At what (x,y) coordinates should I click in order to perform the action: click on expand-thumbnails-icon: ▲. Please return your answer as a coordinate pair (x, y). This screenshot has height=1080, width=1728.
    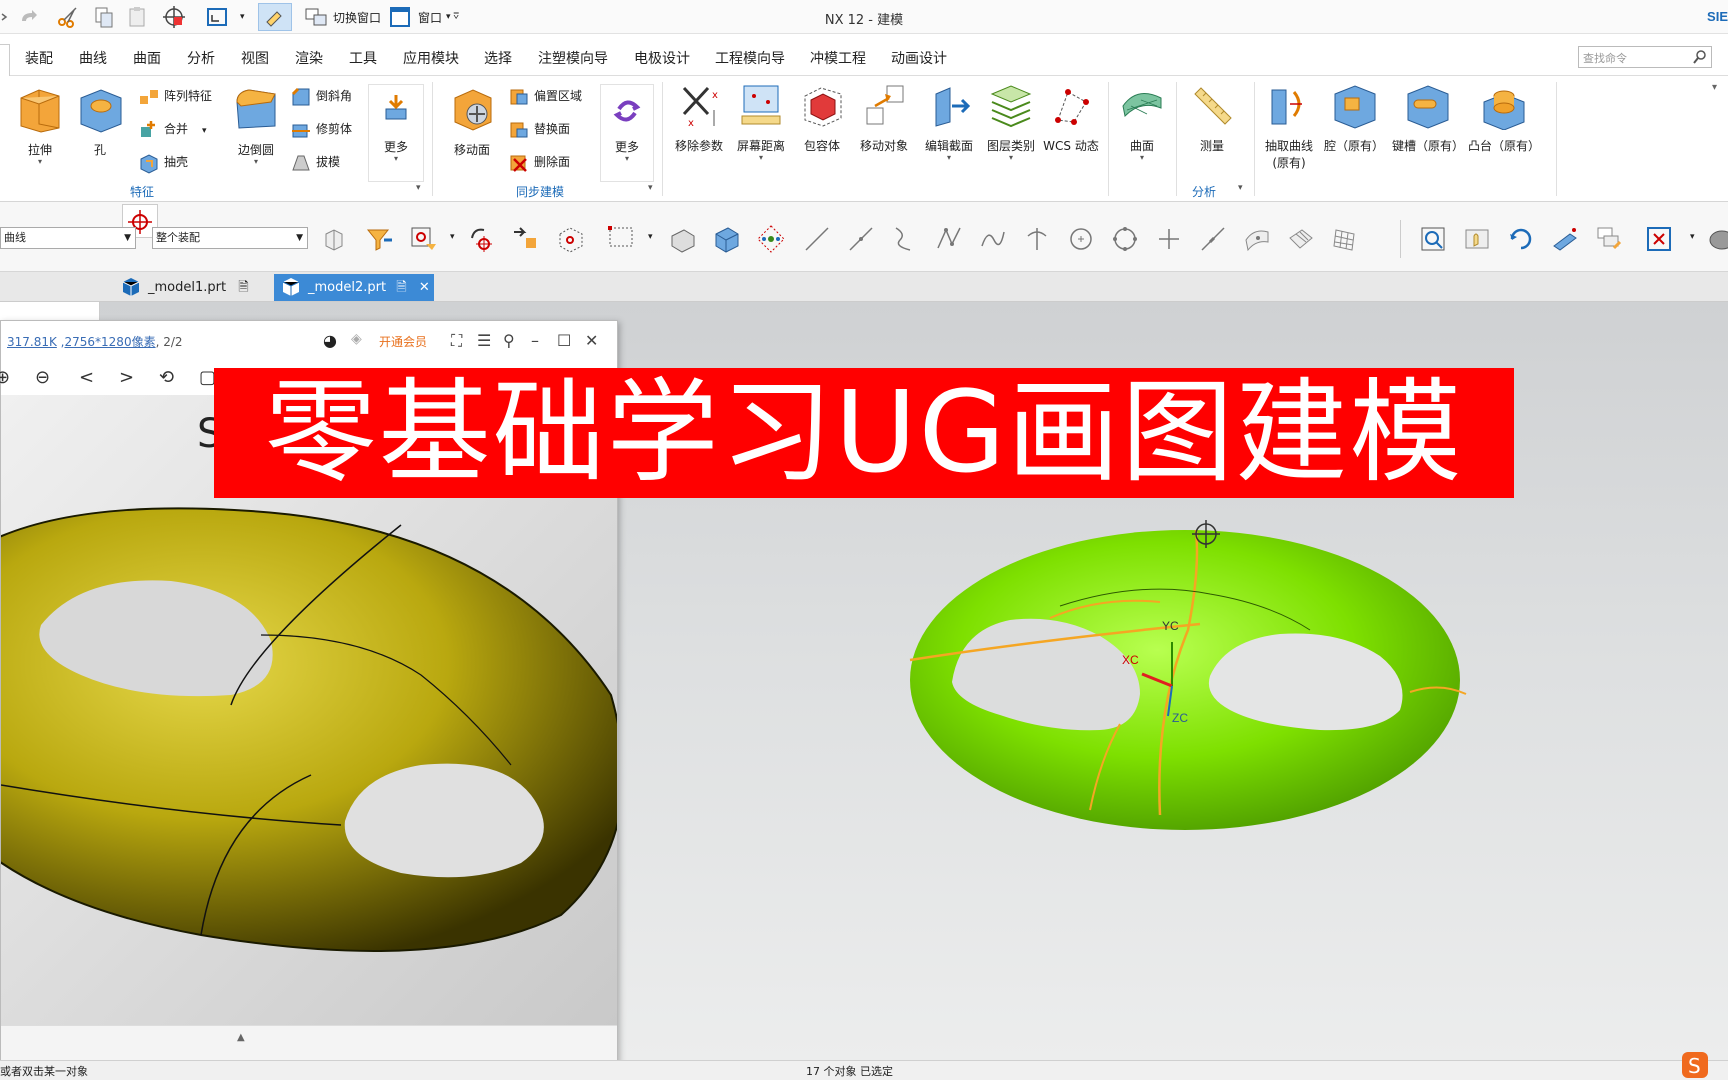
    Looking at the image, I should click on (241, 1037).